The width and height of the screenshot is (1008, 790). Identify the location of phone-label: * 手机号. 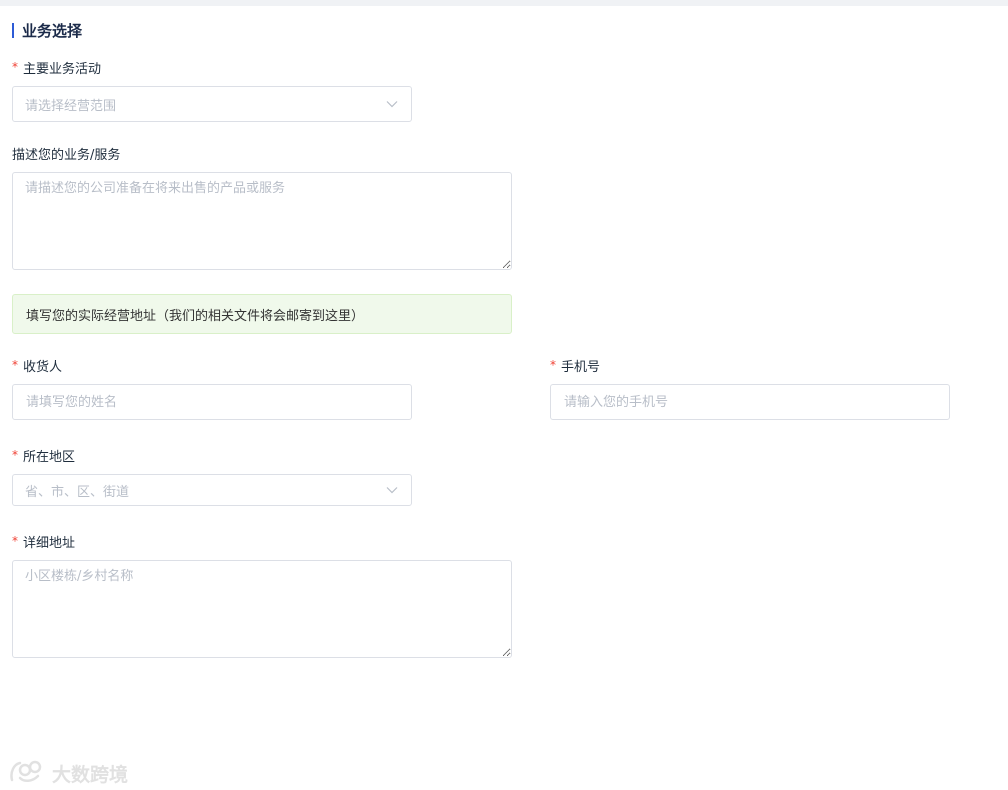
(575, 365).